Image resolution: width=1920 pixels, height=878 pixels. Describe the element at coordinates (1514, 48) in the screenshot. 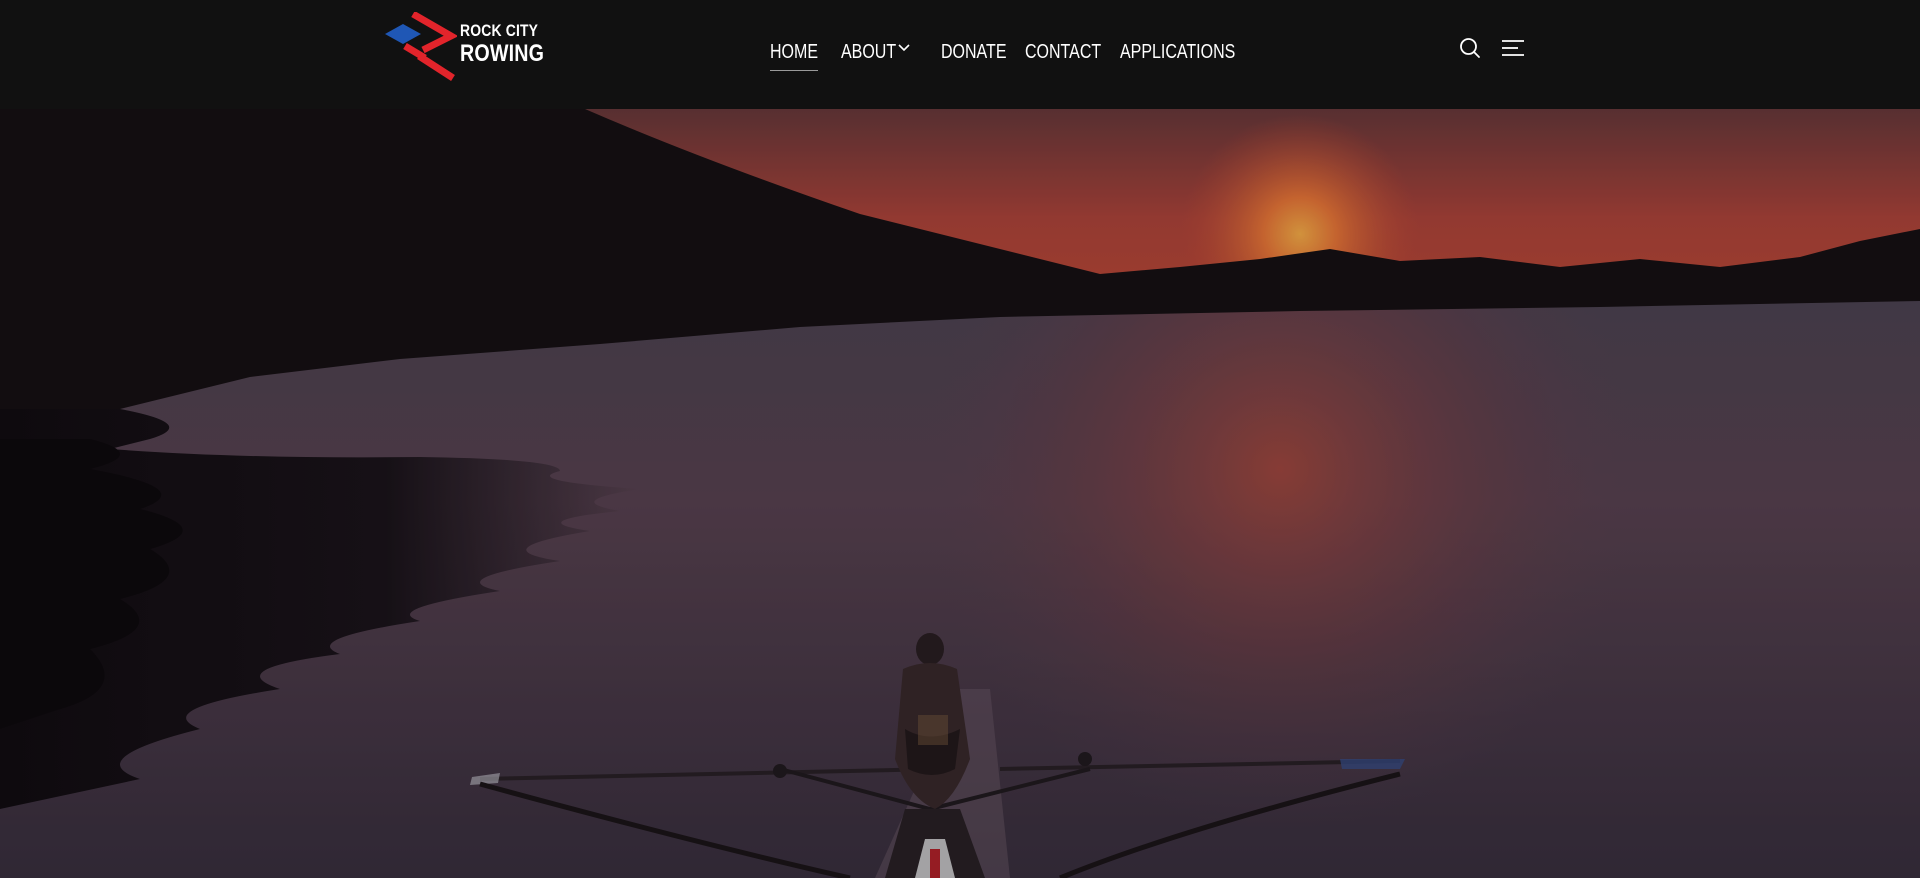

I see `menu-lines-icon` at that location.